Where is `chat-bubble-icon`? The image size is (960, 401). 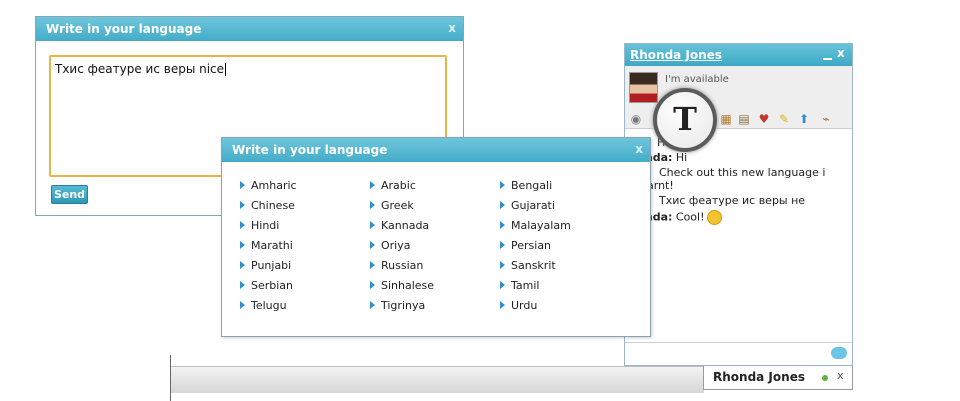
chat-bubble-icon is located at coordinates (839, 353).